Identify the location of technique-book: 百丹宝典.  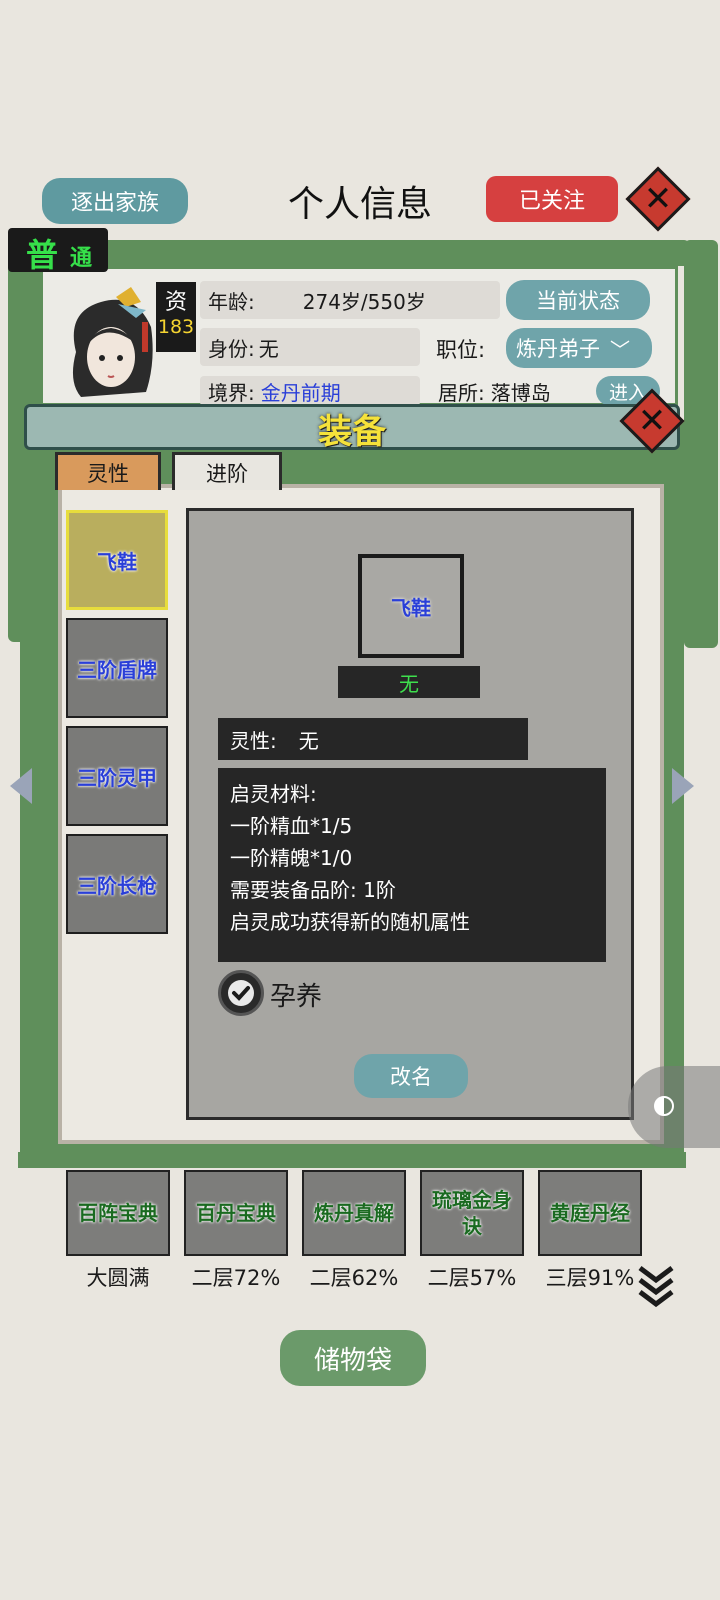
(236, 1213).